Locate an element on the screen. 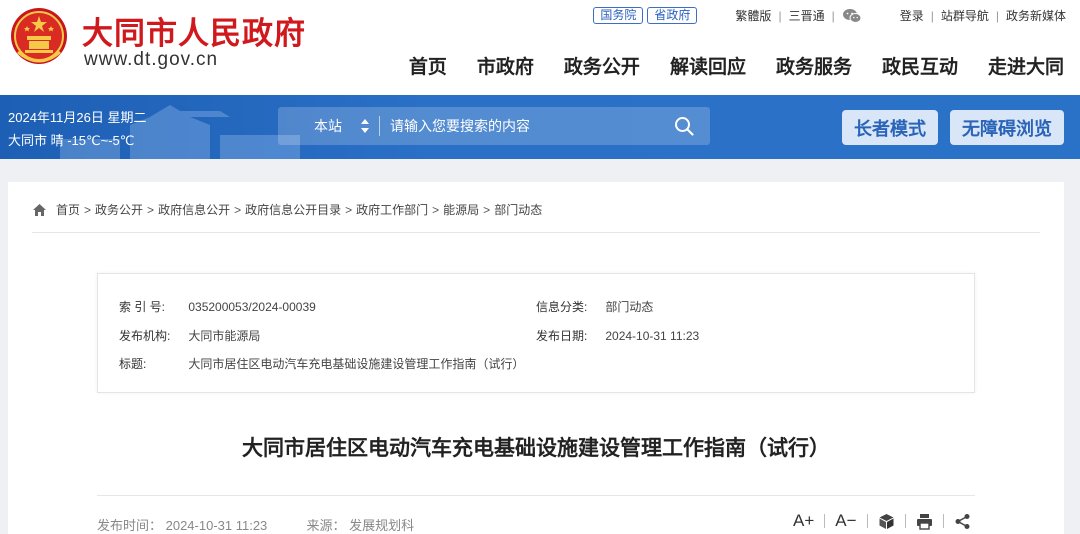 The width and height of the screenshot is (1080, 534). printer-icon is located at coordinates (924, 521).